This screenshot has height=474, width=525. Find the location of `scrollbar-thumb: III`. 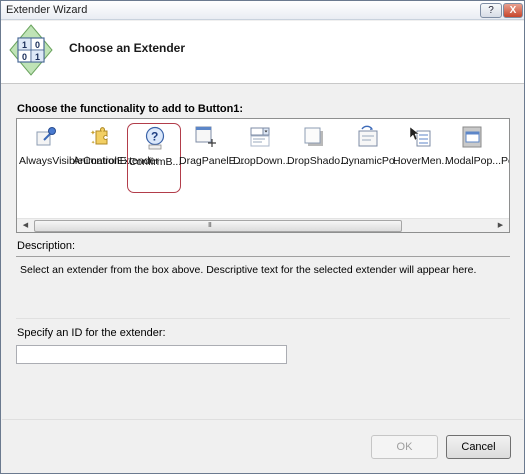

scrollbar-thumb: III is located at coordinates (218, 226).